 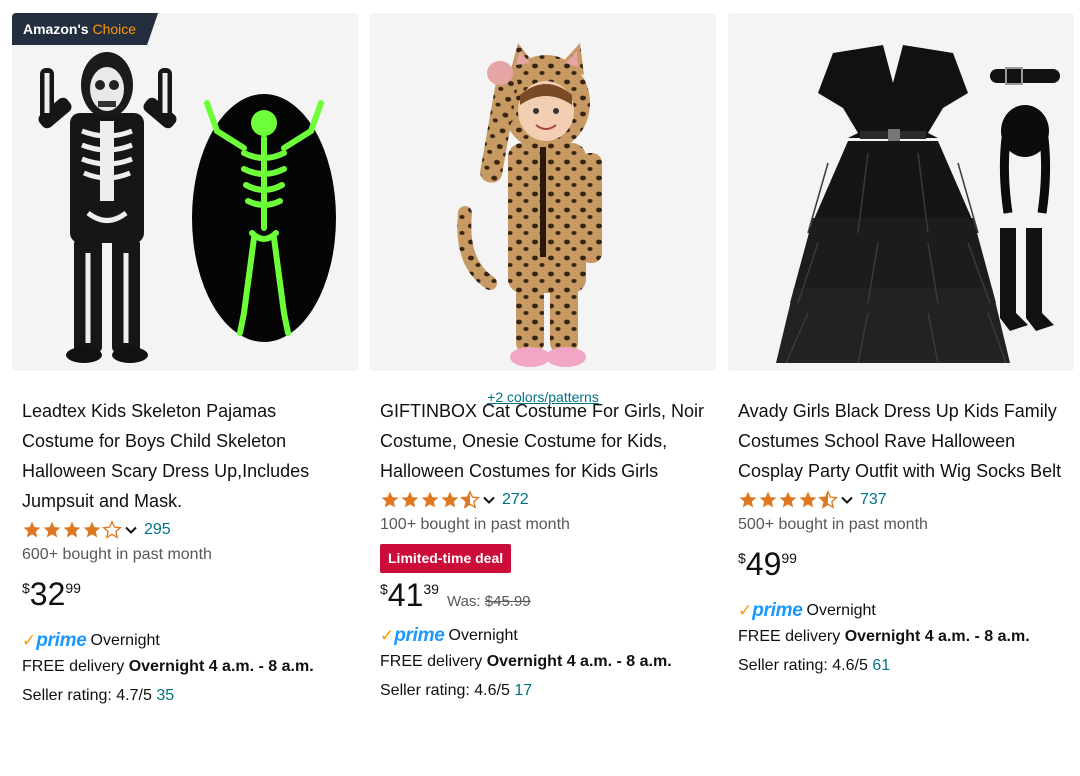 I want to click on skeleton-costume-image, so click(x=185, y=192).